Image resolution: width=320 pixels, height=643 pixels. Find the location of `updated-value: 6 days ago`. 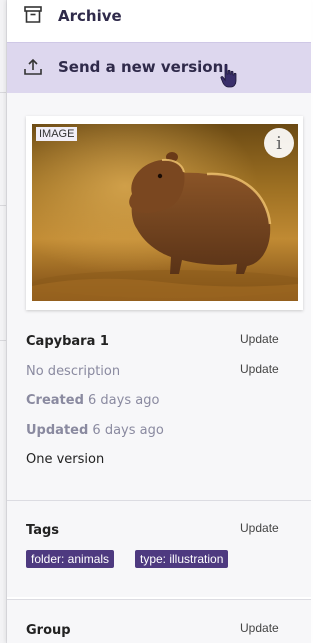

updated-value: 6 days ago is located at coordinates (128, 430).